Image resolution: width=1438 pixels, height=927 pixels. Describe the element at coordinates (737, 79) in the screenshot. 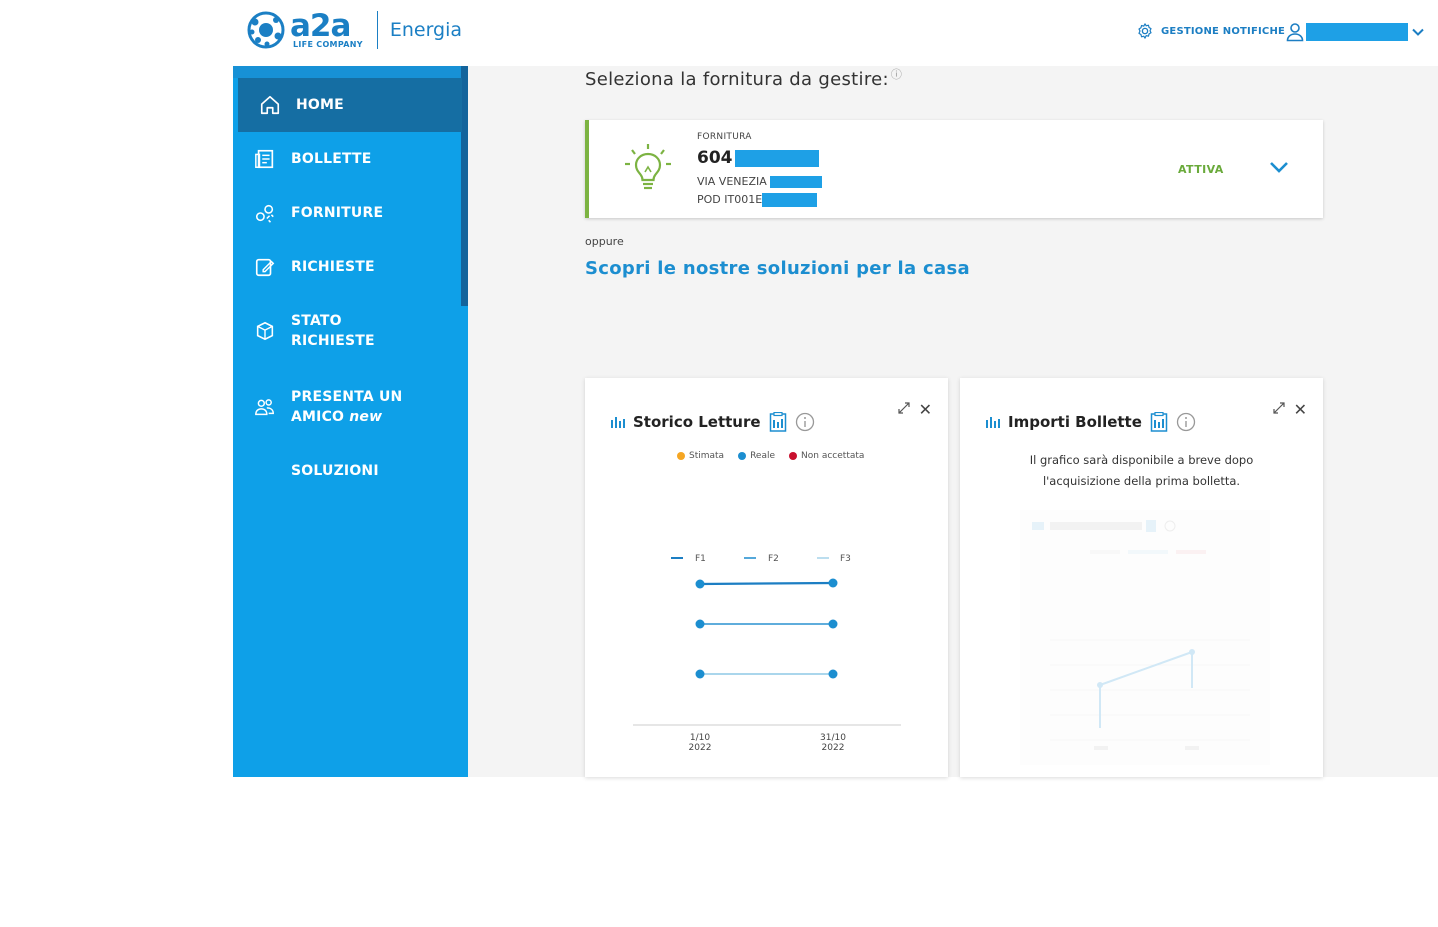

I see `page-title-text: Seleziona la fornitura da gestire:` at that location.